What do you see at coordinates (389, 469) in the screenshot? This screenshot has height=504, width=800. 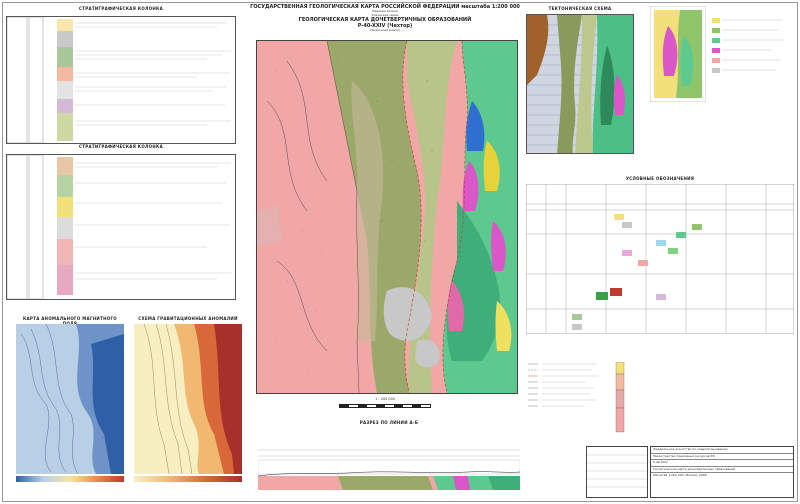 I see `cross-section-graphic` at bounding box center [389, 469].